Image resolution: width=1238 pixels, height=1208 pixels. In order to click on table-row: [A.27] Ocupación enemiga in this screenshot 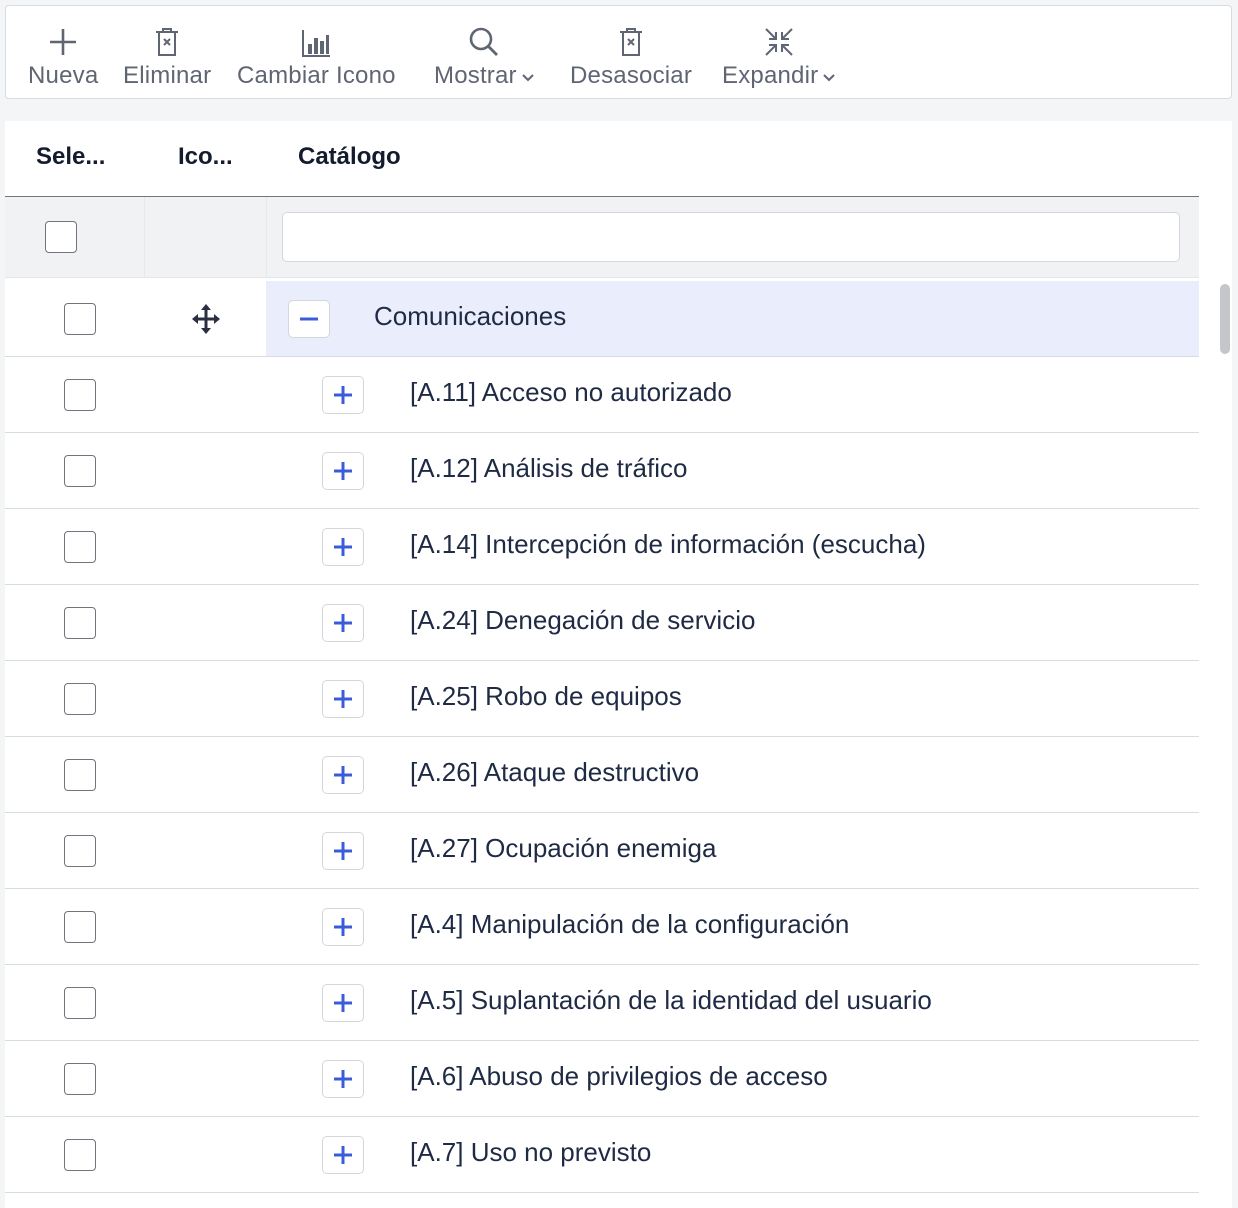, I will do `click(602, 851)`.